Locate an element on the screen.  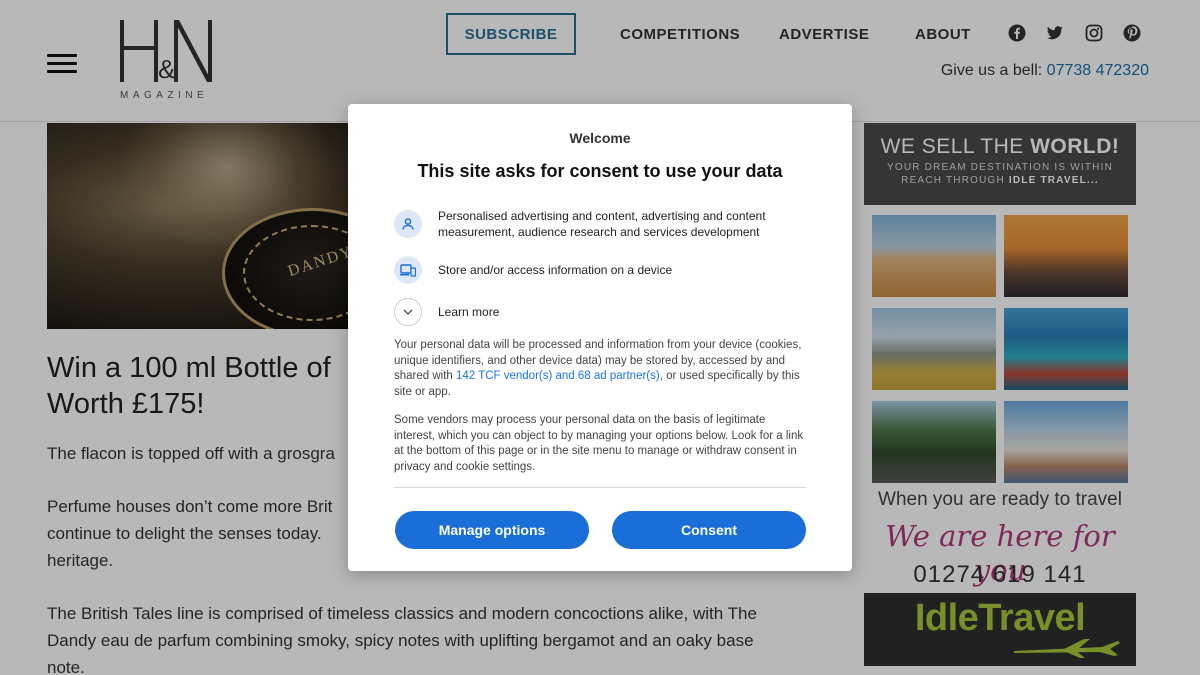
consent-button: Consent is located at coordinates (709, 530).